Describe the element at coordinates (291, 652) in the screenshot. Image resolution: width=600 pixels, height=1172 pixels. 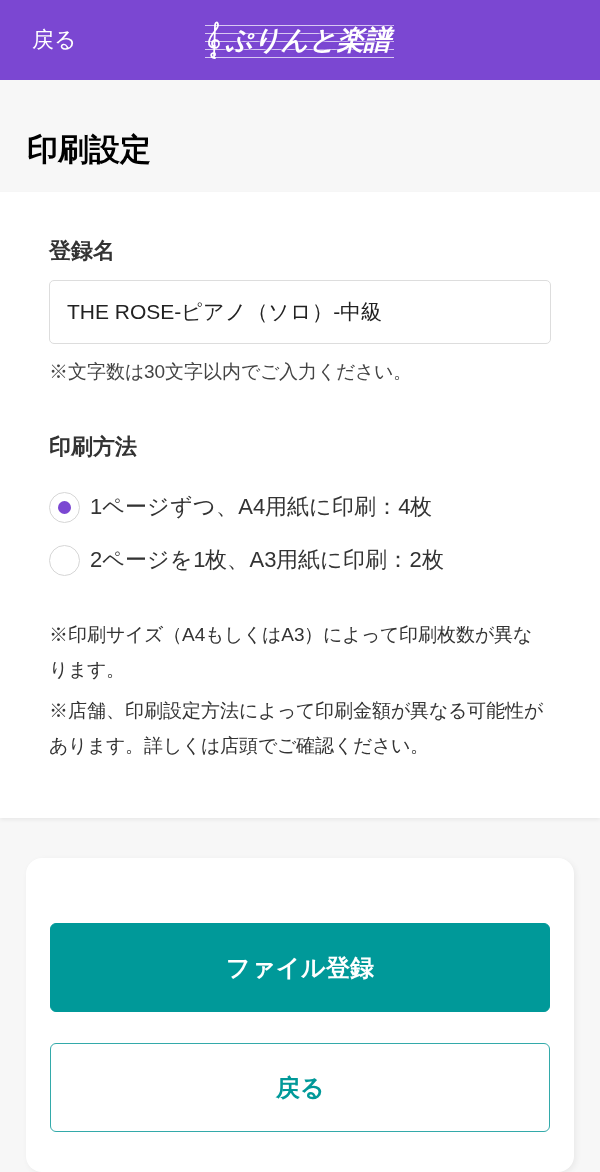
I see `note-text: ※印刷サイズ（A4もしくはA3）によって印刷枚数が異なります。` at that location.